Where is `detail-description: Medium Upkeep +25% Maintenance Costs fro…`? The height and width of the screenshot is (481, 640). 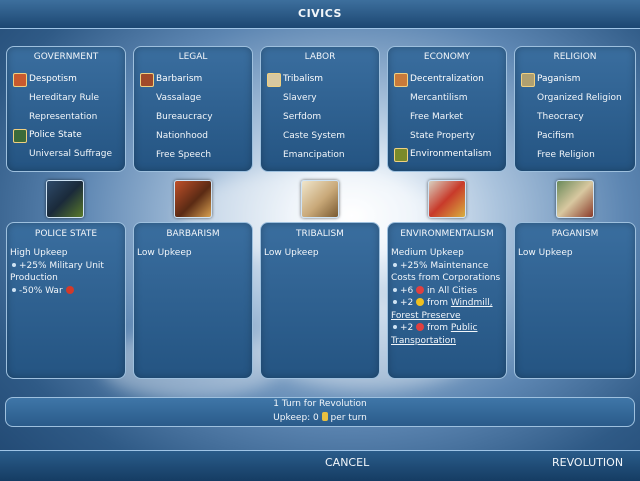 detail-description: Medium Upkeep +25% Maintenance Costs fro… is located at coordinates (446, 297).